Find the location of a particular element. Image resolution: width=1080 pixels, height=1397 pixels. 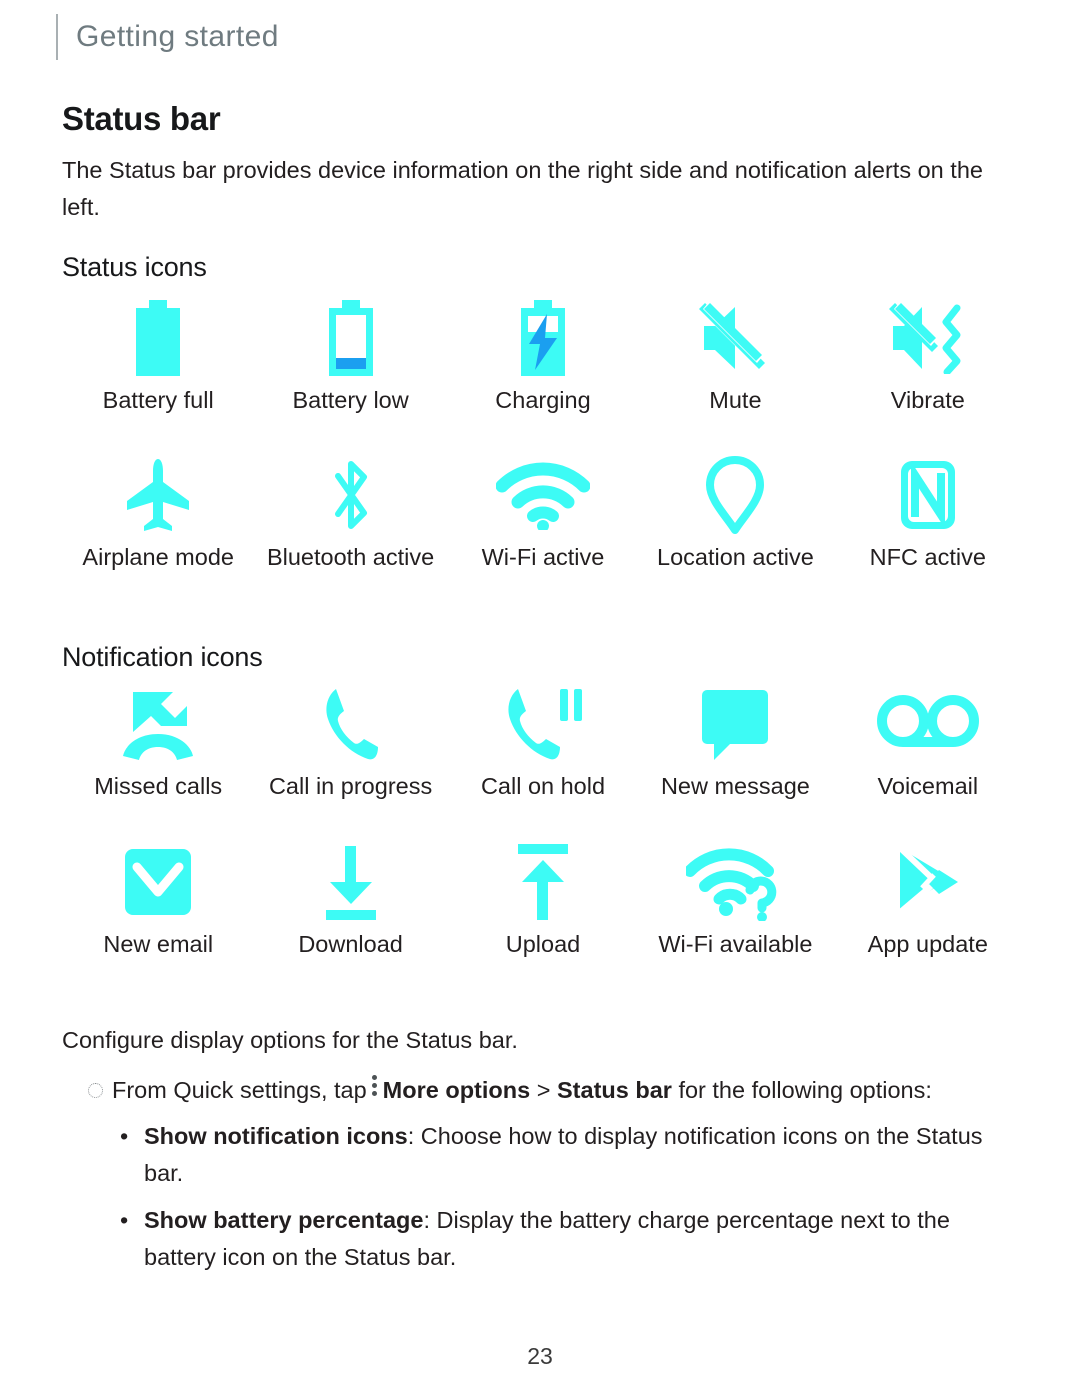

icon-cell-missed-calls: Missed calls is located at coordinates (158, 741).